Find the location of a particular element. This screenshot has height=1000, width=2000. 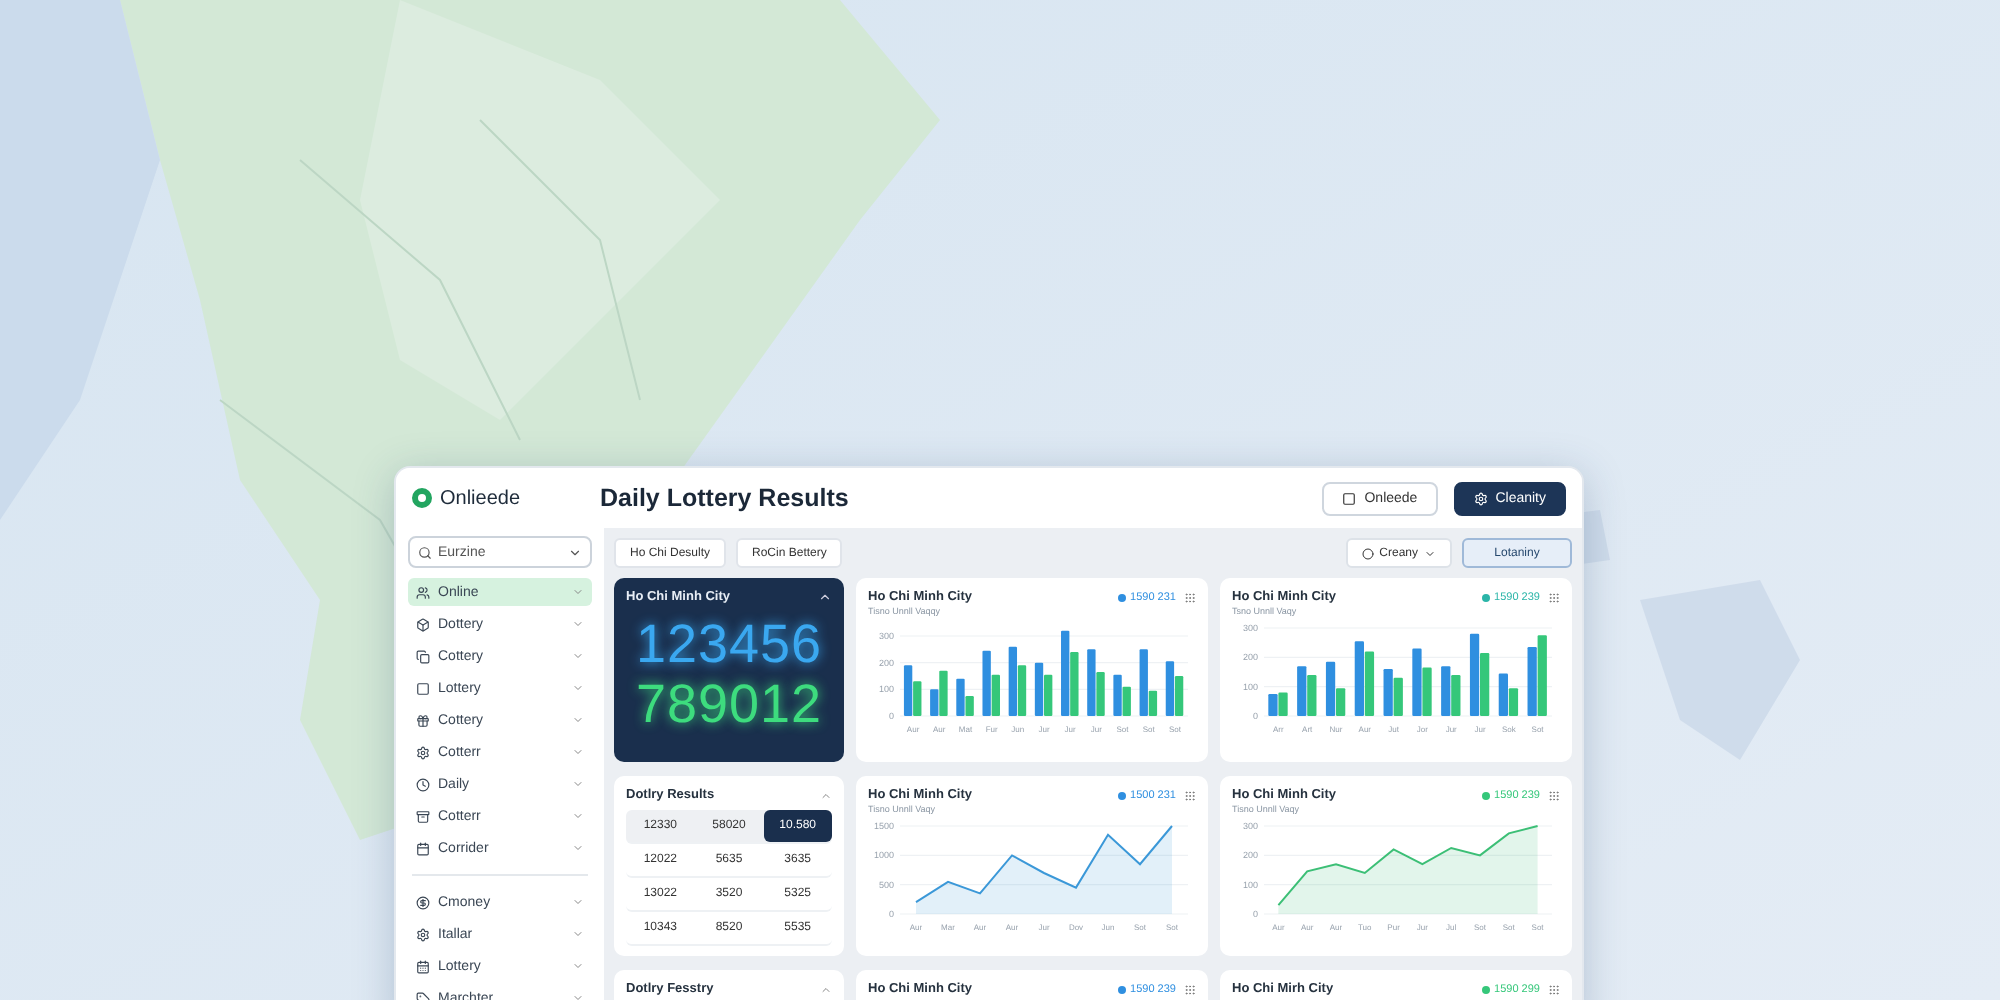

clock-icon is located at coordinates (423, 784).